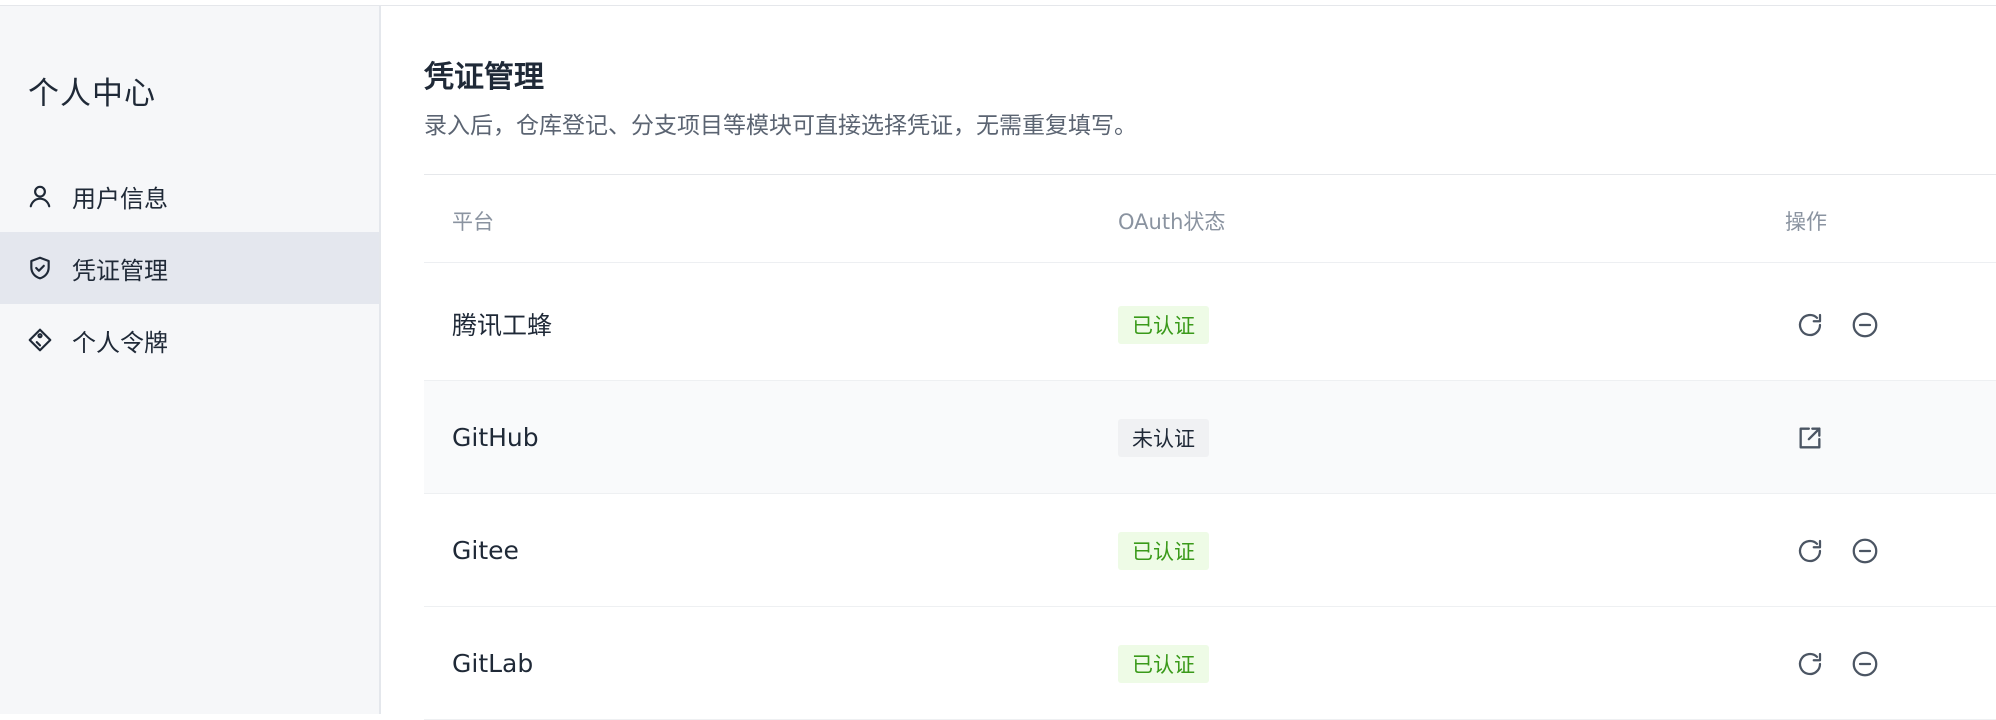  Describe the element at coordinates (1210, 262) in the screenshot. I see `header-divider` at that location.